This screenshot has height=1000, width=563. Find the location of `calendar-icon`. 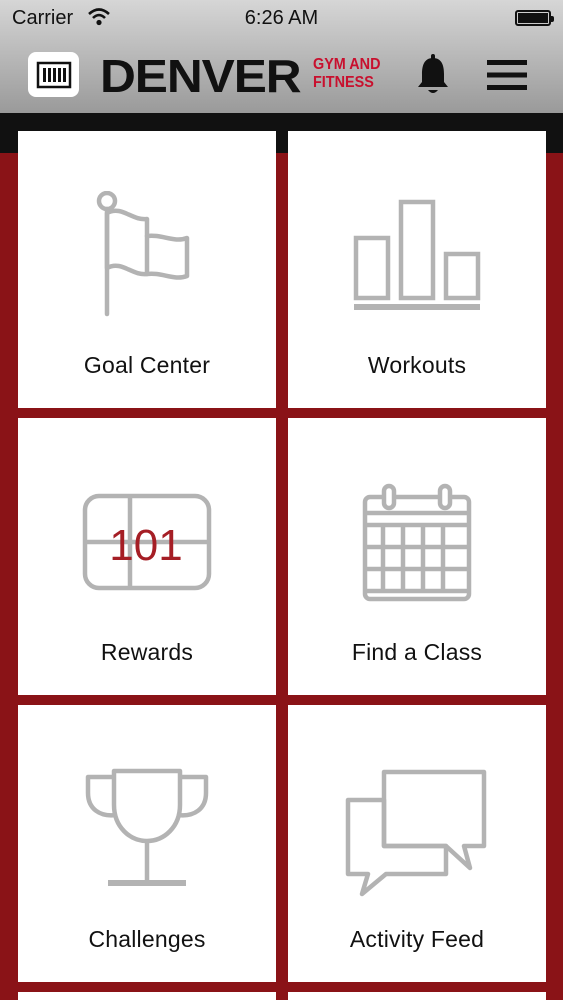

calendar-icon is located at coordinates (417, 542).